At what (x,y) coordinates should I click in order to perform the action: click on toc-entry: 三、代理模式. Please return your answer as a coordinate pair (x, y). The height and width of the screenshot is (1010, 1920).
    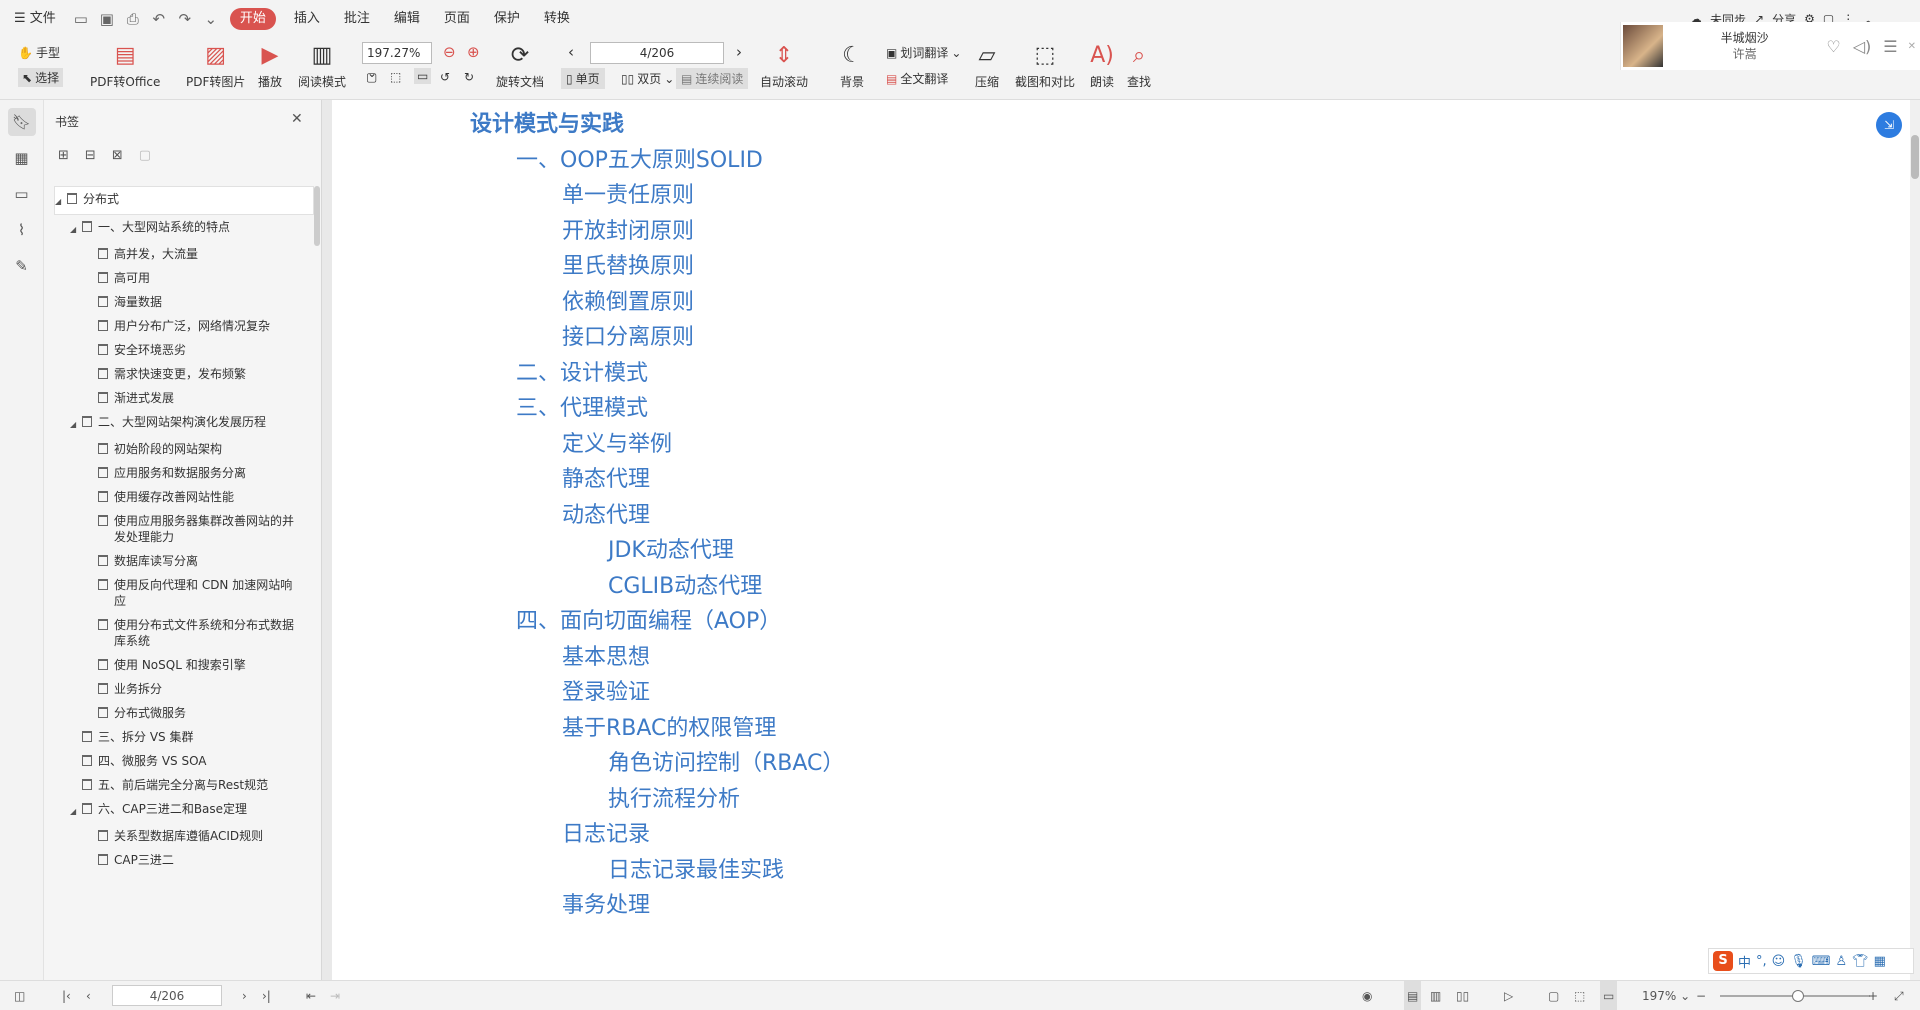
    Looking at the image, I should click on (582, 406).